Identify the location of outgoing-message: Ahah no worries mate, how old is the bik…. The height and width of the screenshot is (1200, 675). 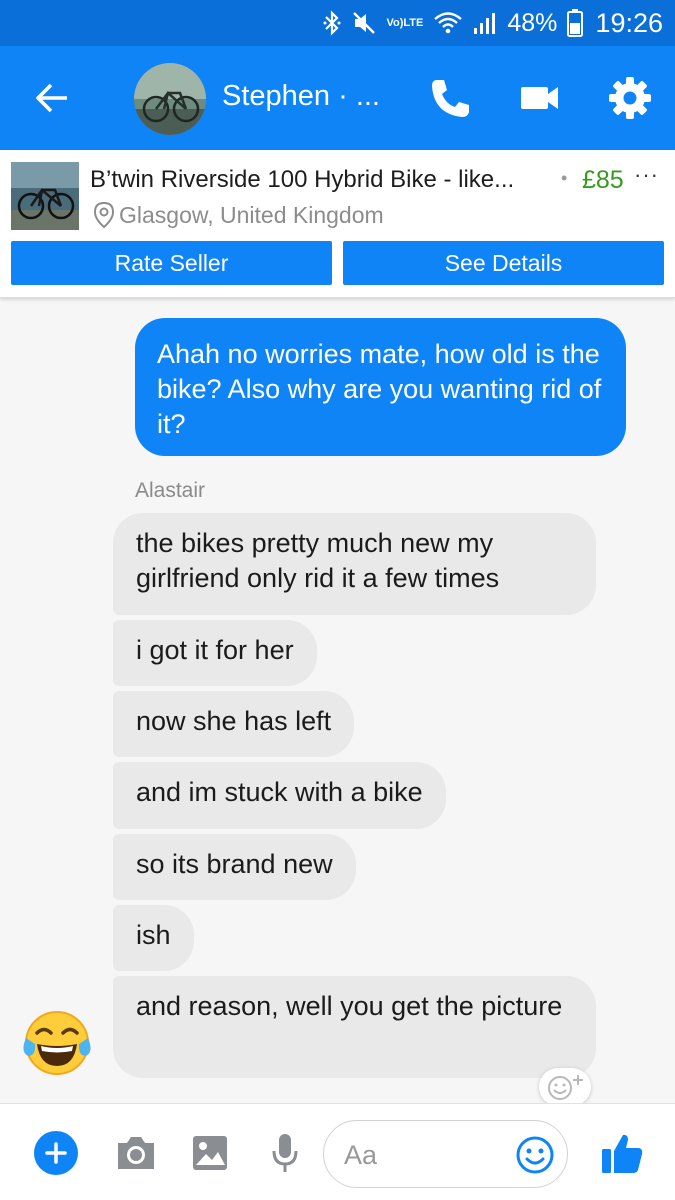
(380, 387).